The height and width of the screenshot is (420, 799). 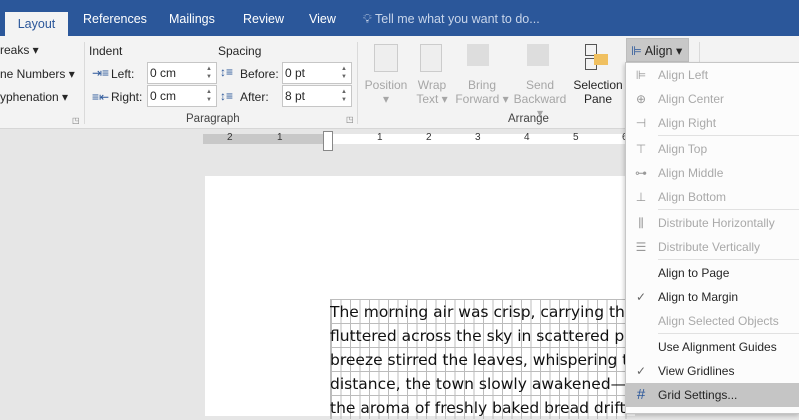 What do you see at coordinates (683, 75) in the screenshot?
I see `menu-item-label: Align Left` at bounding box center [683, 75].